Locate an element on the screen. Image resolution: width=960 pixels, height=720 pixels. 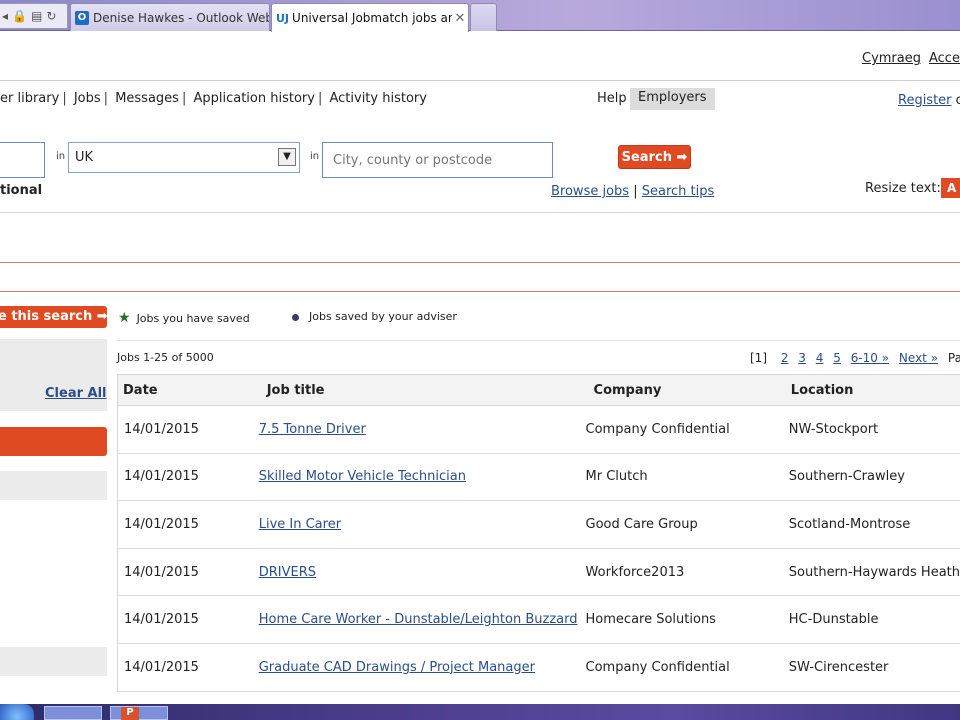
search-button: Search ➡ is located at coordinates (654, 157).